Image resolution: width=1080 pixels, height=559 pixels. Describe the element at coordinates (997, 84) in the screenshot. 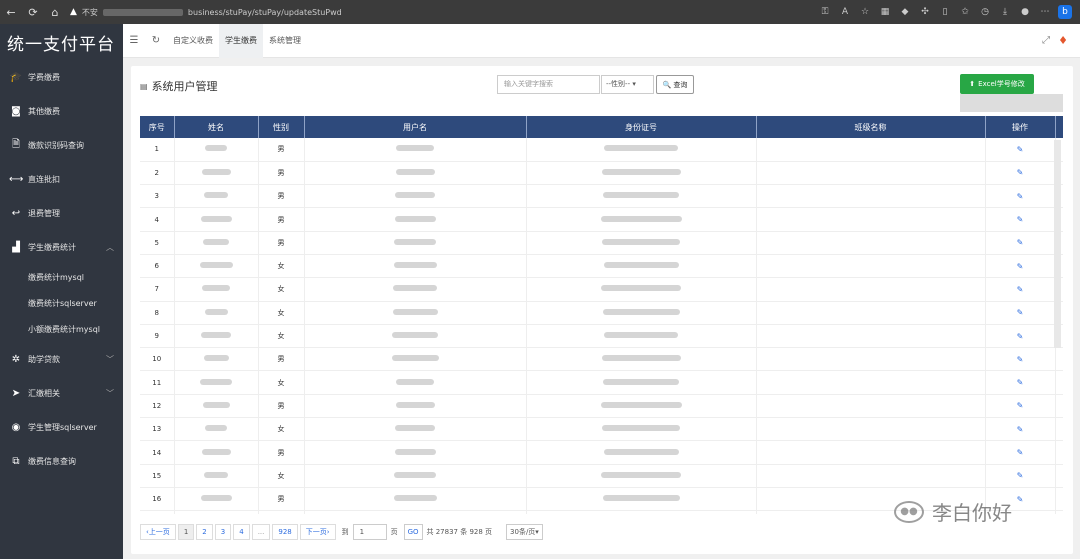

I see `excel-modify-button: ⬆ Excel学号修改` at that location.